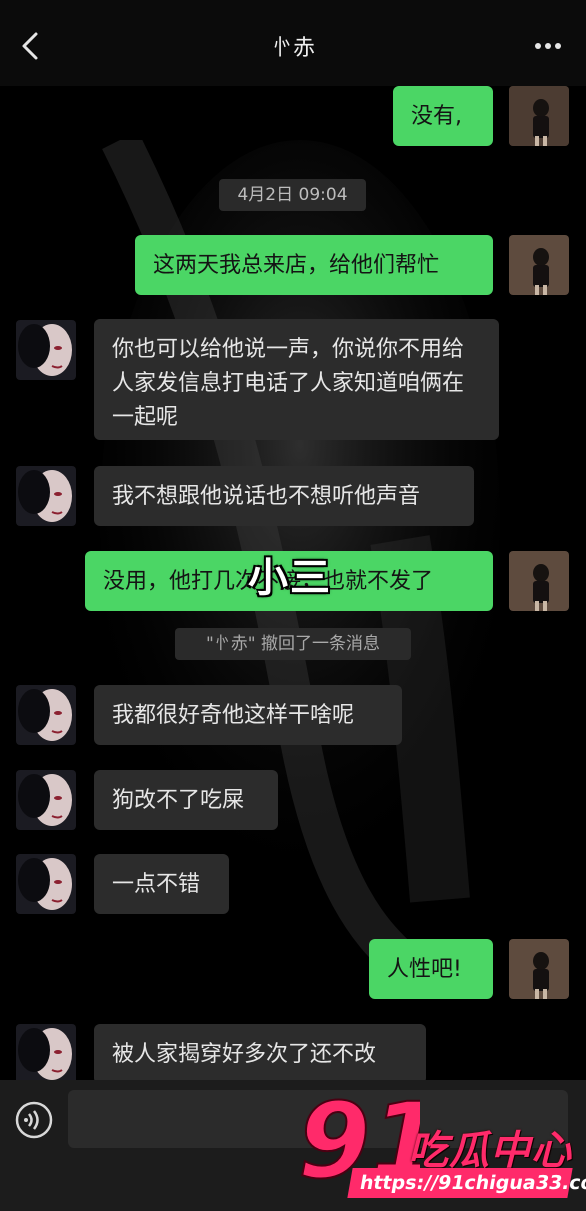 The height and width of the screenshot is (1211, 586). I want to click on overlay-caption: 小三, so click(290, 578).